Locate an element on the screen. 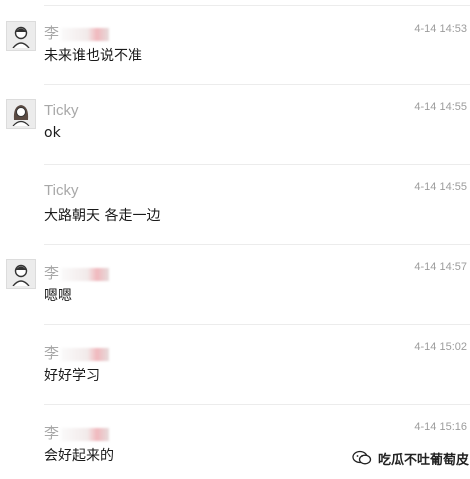  message-time: 4-14 14:57 is located at coordinates (440, 267).